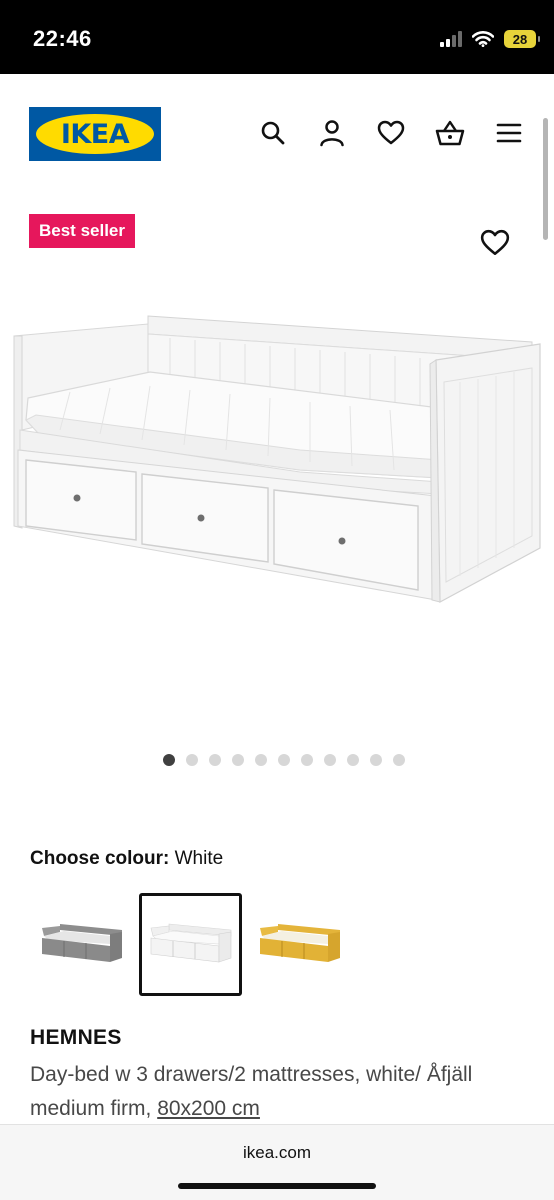 The image size is (554, 1200). I want to click on menu-icon, so click(509, 133).